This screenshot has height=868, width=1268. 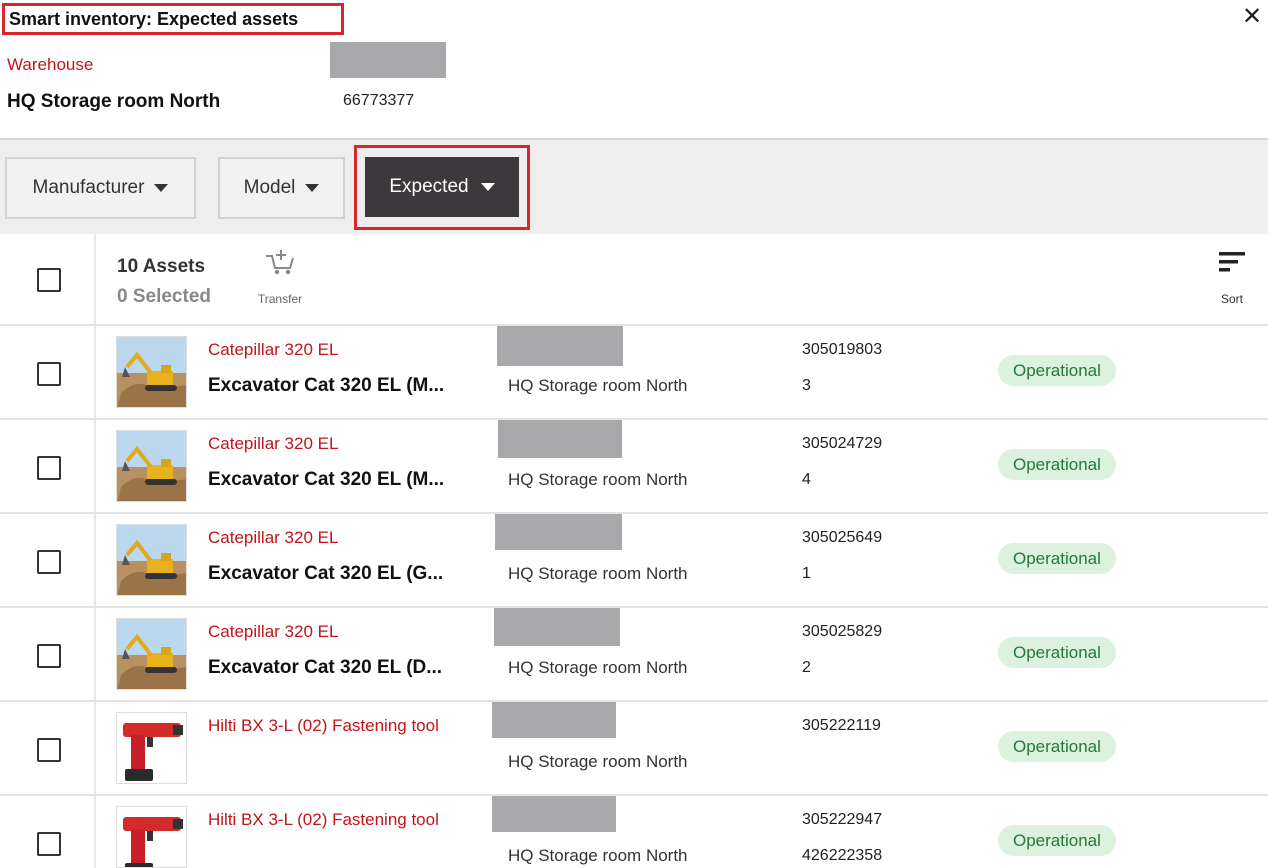 What do you see at coordinates (1232, 280) in the screenshot?
I see `sort-button: Sort` at bounding box center [1232, 280].